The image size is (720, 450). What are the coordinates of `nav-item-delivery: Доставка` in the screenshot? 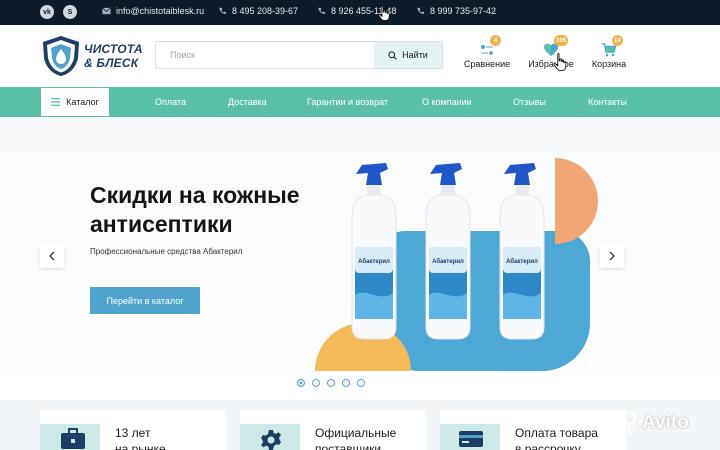 It's located at (247, 102).